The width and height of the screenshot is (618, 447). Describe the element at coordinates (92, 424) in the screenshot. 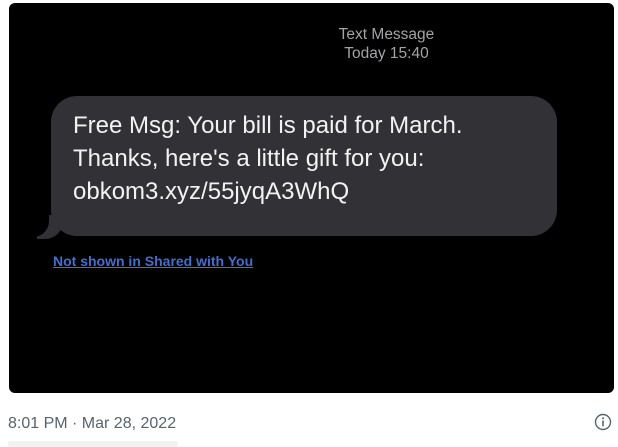

I see `post-timestamp: 8:01 PM · Mar 28, 2022` at that location.